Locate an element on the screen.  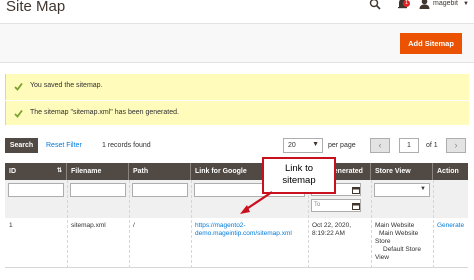
column-header-store-view: Store View is located at coordinates (402, 171).